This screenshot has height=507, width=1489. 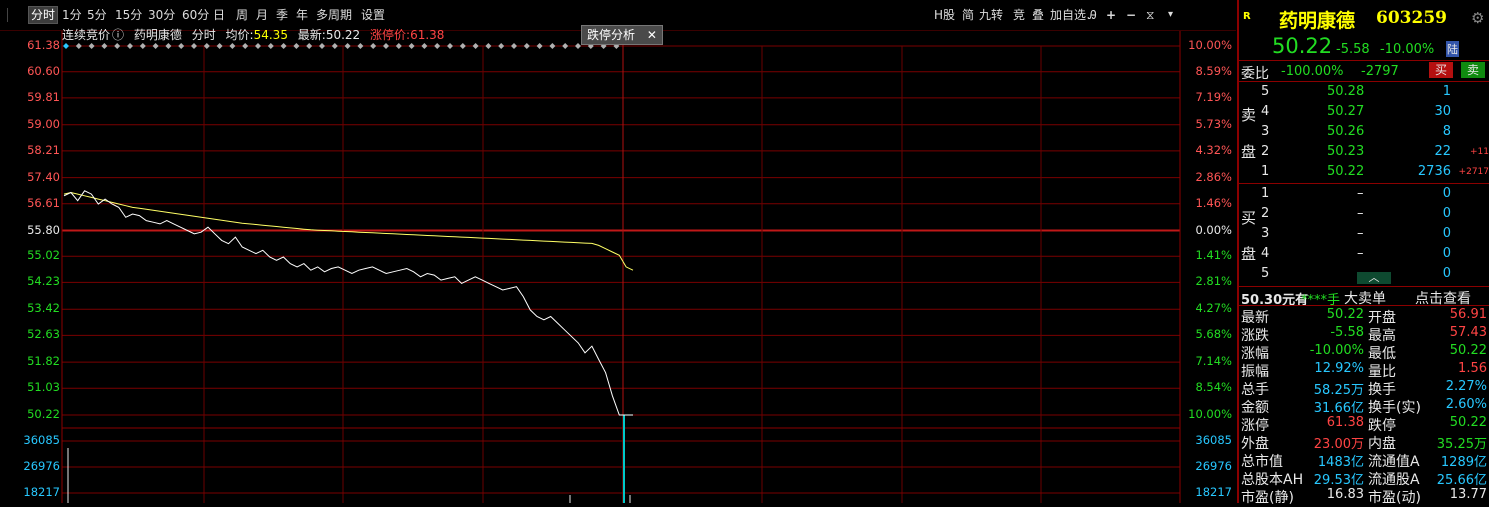 I want to click on tool-button-1: 简, so click(x=968, y=15).